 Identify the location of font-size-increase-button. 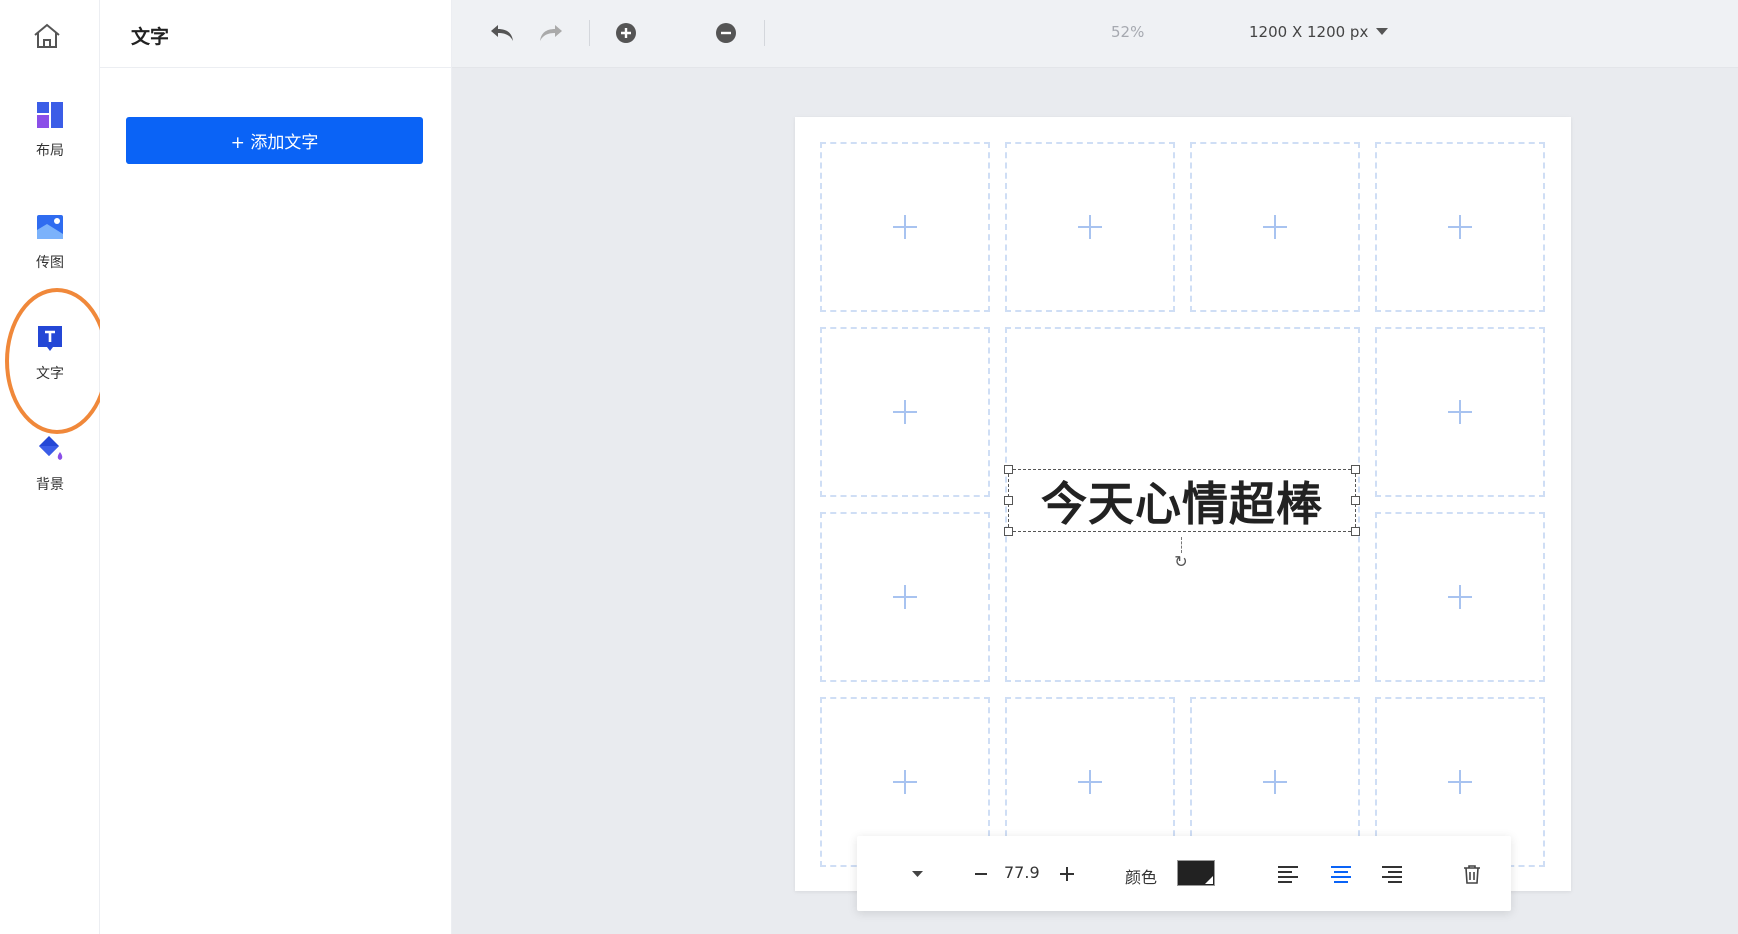
(1067, 874).